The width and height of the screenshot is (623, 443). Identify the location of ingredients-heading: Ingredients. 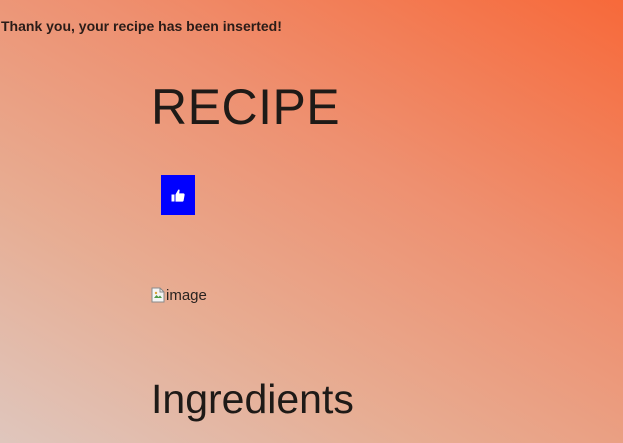
(252, 399).